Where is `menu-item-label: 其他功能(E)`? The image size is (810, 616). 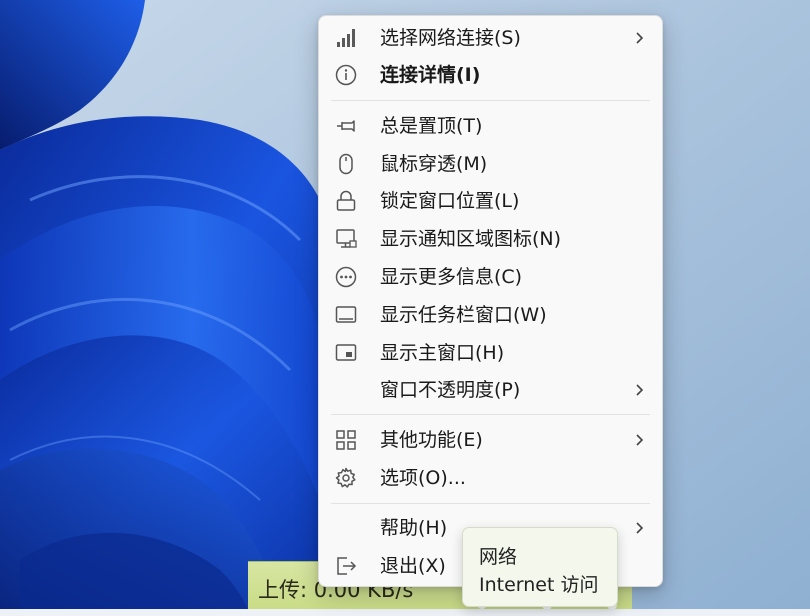
menu-item-label: 其他功能(E) is located at coordinates (431, 440).